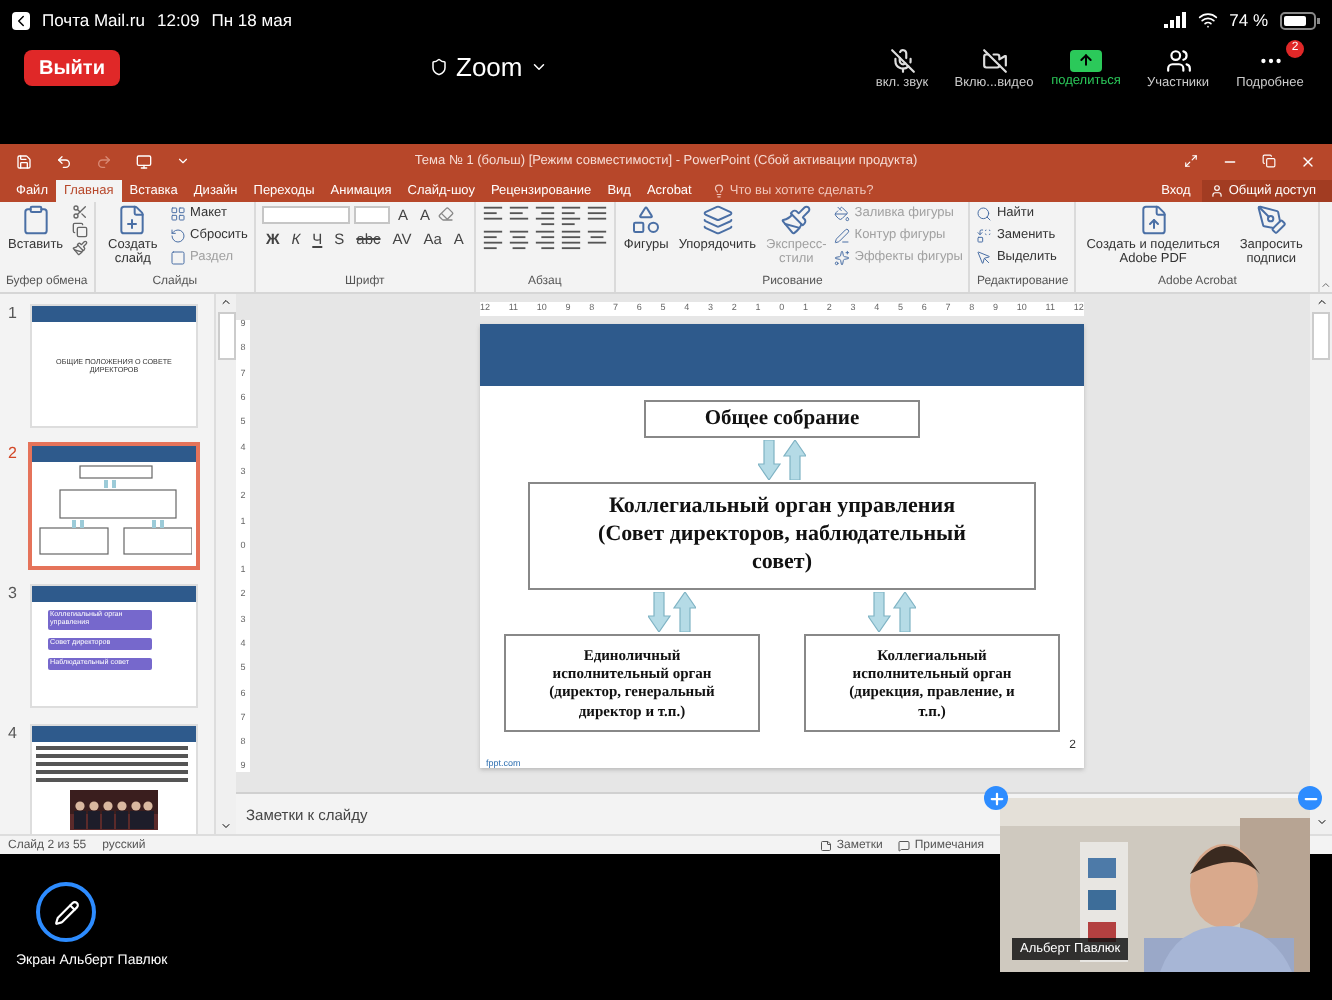 Image resolution: width=1332 pixels, height=1000 pixels. What do you see at coordinates (489, 66) in the screenshot?
I see `meeting-title-button: Zoom` at bounding box center [489, 66].